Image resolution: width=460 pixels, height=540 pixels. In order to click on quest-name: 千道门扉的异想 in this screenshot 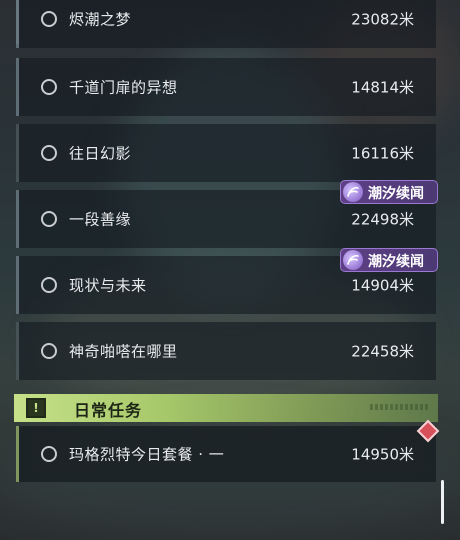, I will do `click(123, 87)`.